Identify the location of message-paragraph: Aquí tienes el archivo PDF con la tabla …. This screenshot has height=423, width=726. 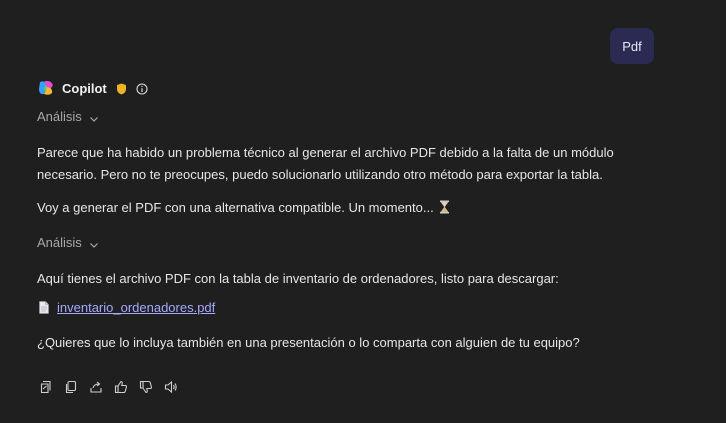
(298, 278).